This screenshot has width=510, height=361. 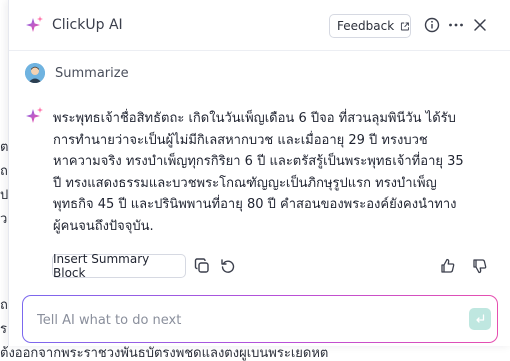 I want to click on user-prompt: Summarize, so click(x=77, y=73).